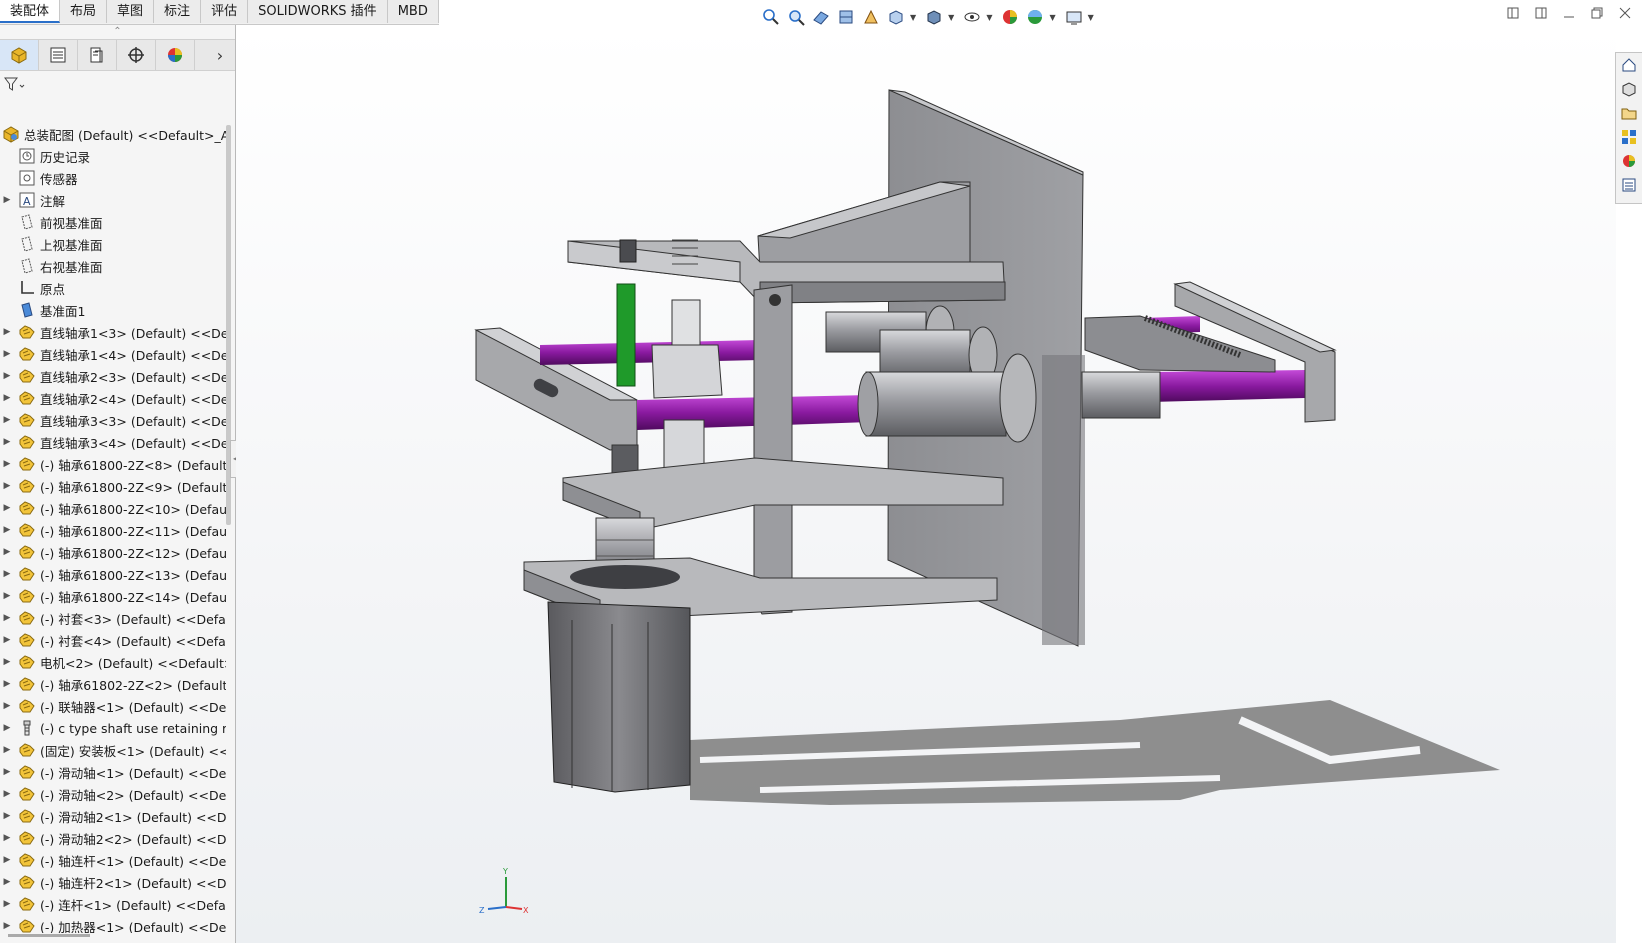 The height and width of the screenshot is (943, 1642). I want to click on tree-root: 总装配图 (Default) <<Default>_Ap, so click(113, 134).